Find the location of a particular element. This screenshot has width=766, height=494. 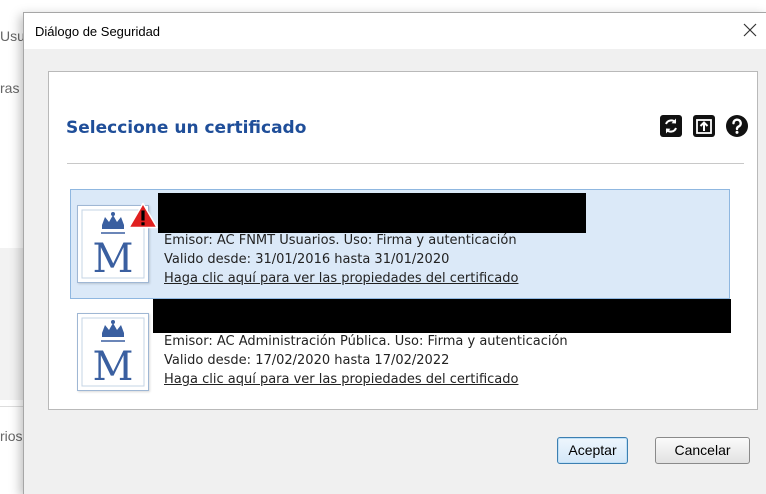

certificate-emblem-icon: M is located at coordinates (113, 352).